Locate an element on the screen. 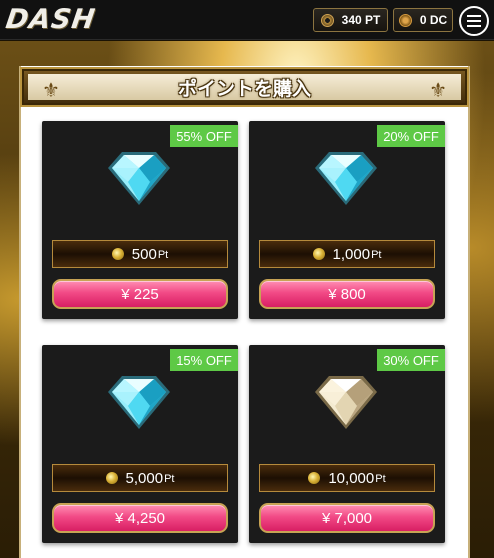  product-card: 30% OFF 10,000 Pt ¥ 7,000 is located at coordinates (347, 444).